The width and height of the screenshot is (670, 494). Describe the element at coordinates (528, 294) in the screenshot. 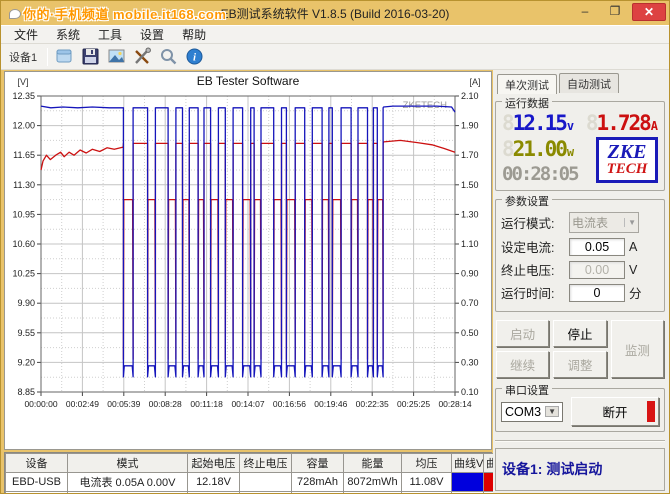

I see `param-label: 运行时间:` at that location.